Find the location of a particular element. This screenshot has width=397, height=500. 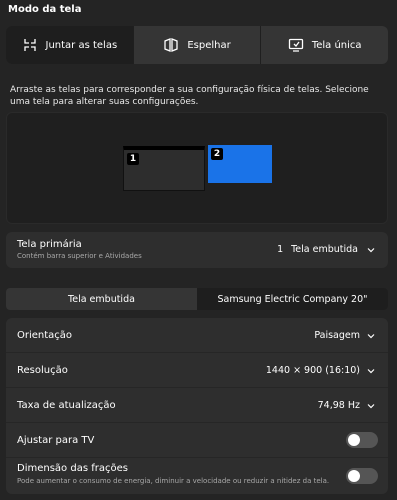

refresh-rate-dropdown: 74,98 Hz is located at coordinates (347, 405).